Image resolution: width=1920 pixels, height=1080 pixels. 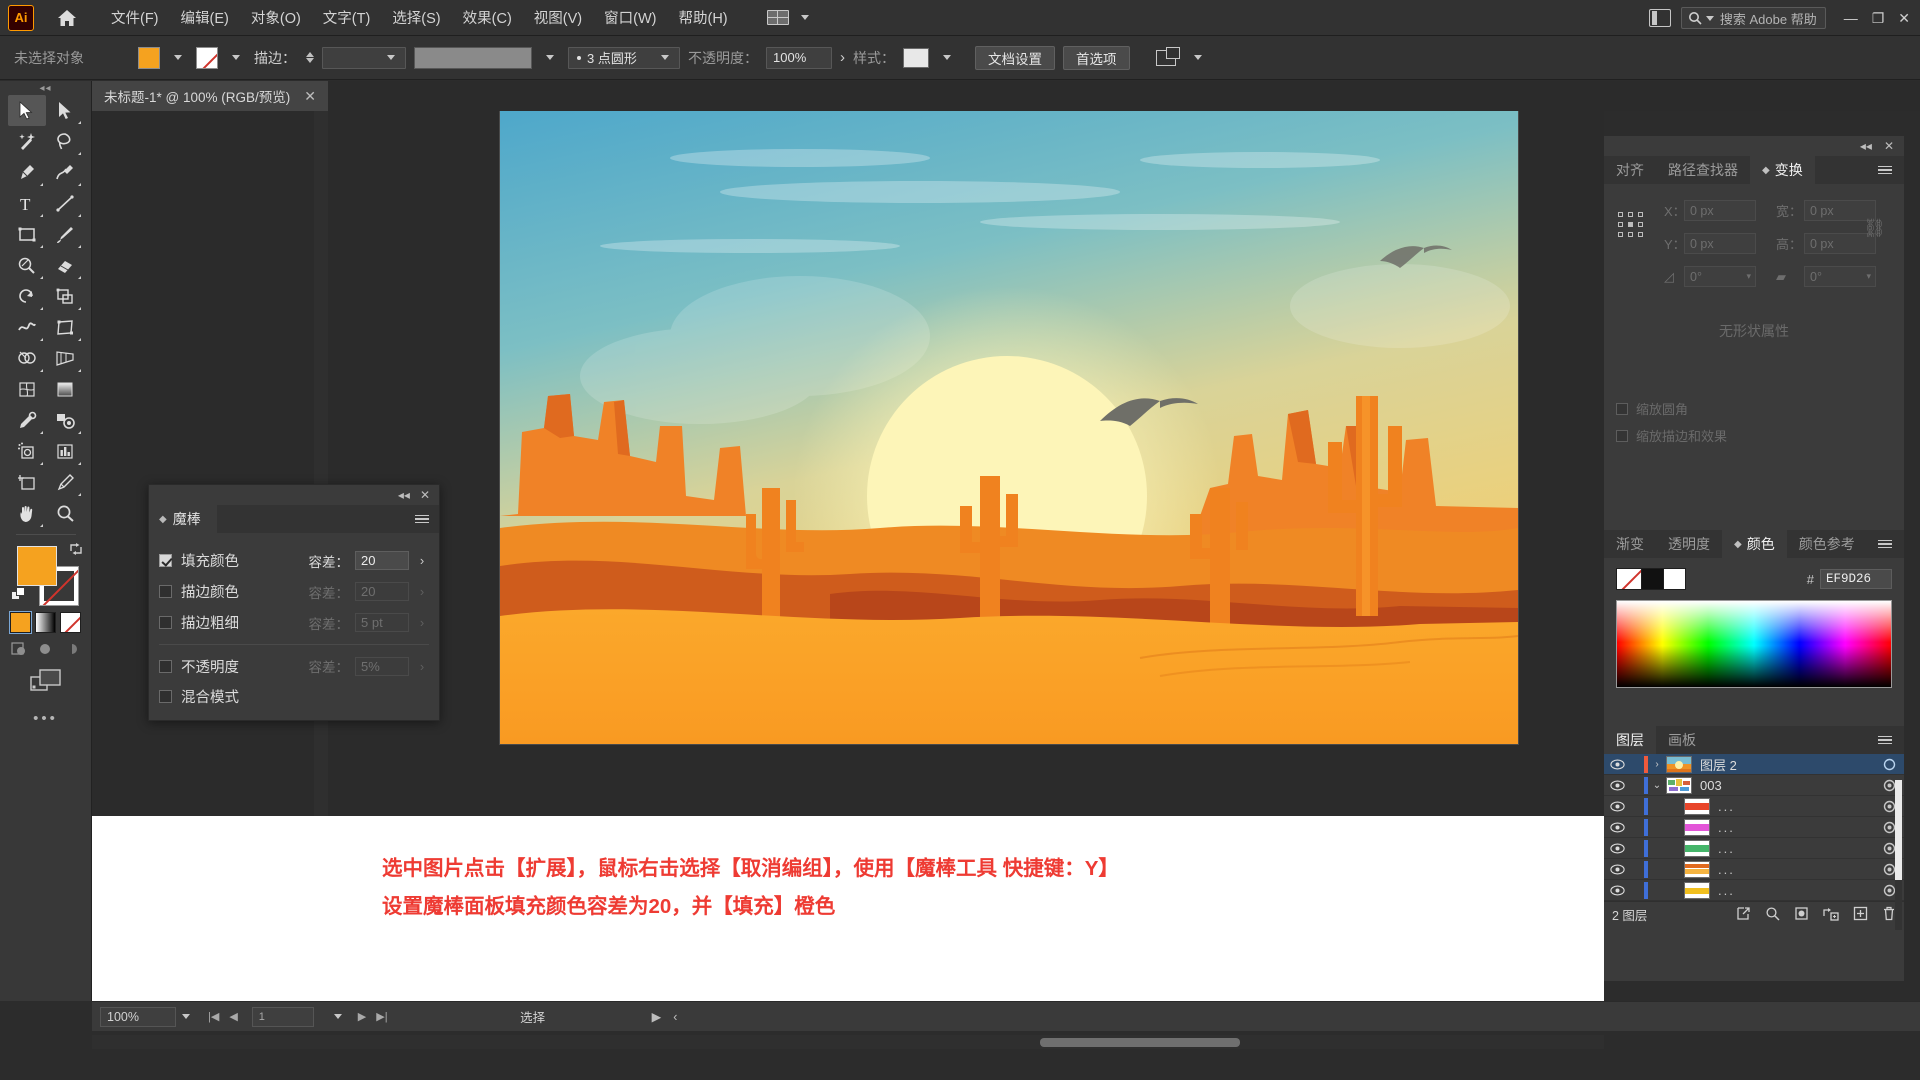 What do you see at coordinates (67, 18) in the screenshot?
I see `home-icon` at bounding box center [67, 18].